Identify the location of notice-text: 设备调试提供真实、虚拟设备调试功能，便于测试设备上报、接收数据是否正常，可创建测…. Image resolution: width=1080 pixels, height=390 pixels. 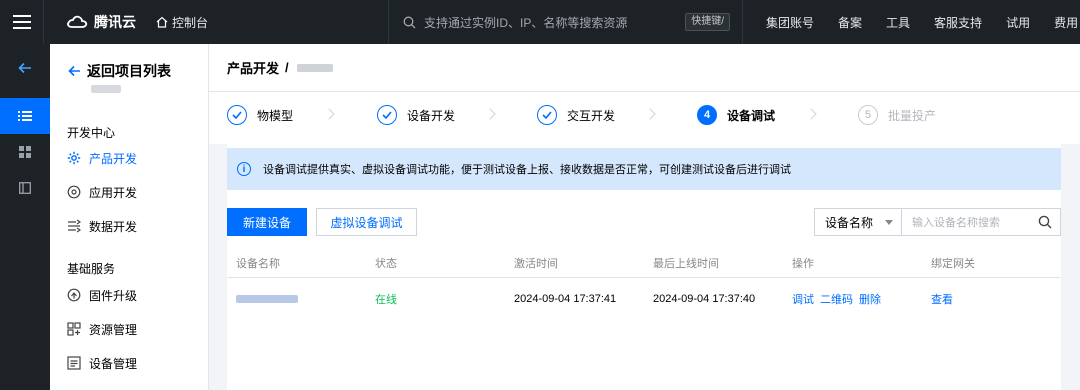
(527, 170).